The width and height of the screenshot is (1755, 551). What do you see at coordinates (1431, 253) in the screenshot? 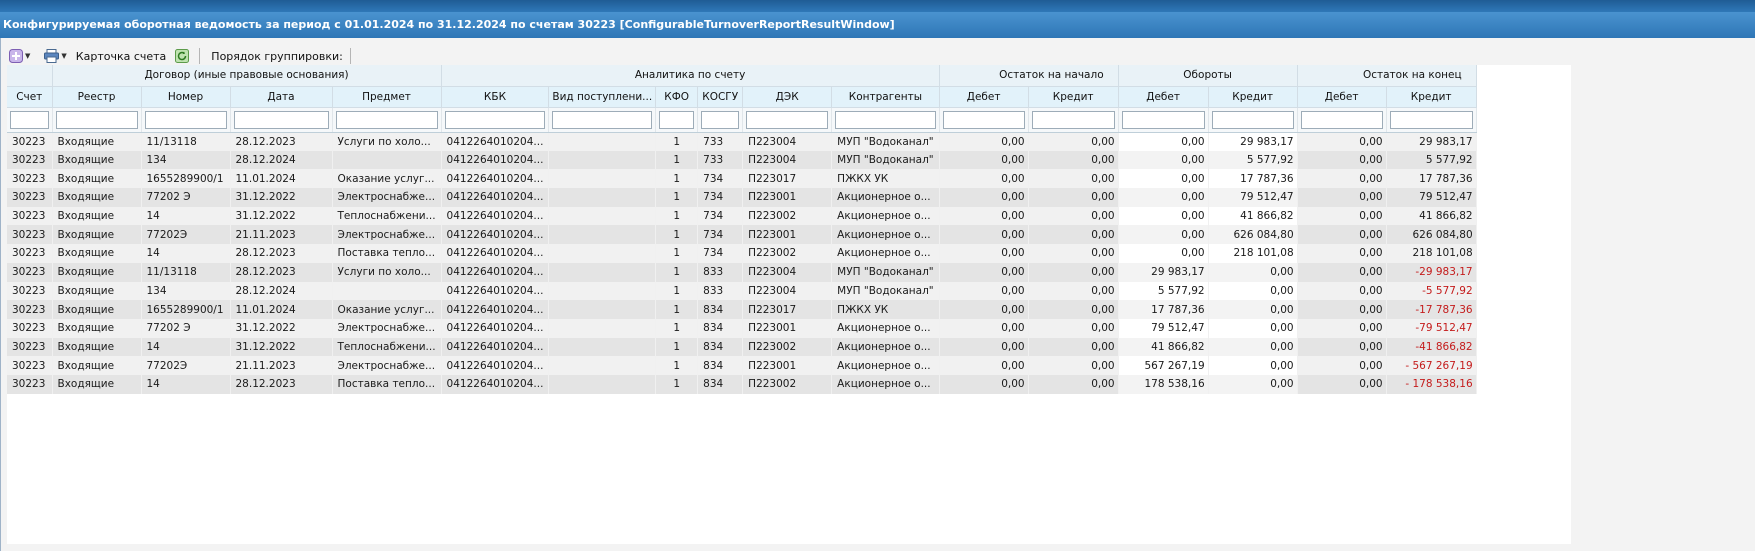
I see `table-cell: 218 101,08` at bounding box center [1431, 253].